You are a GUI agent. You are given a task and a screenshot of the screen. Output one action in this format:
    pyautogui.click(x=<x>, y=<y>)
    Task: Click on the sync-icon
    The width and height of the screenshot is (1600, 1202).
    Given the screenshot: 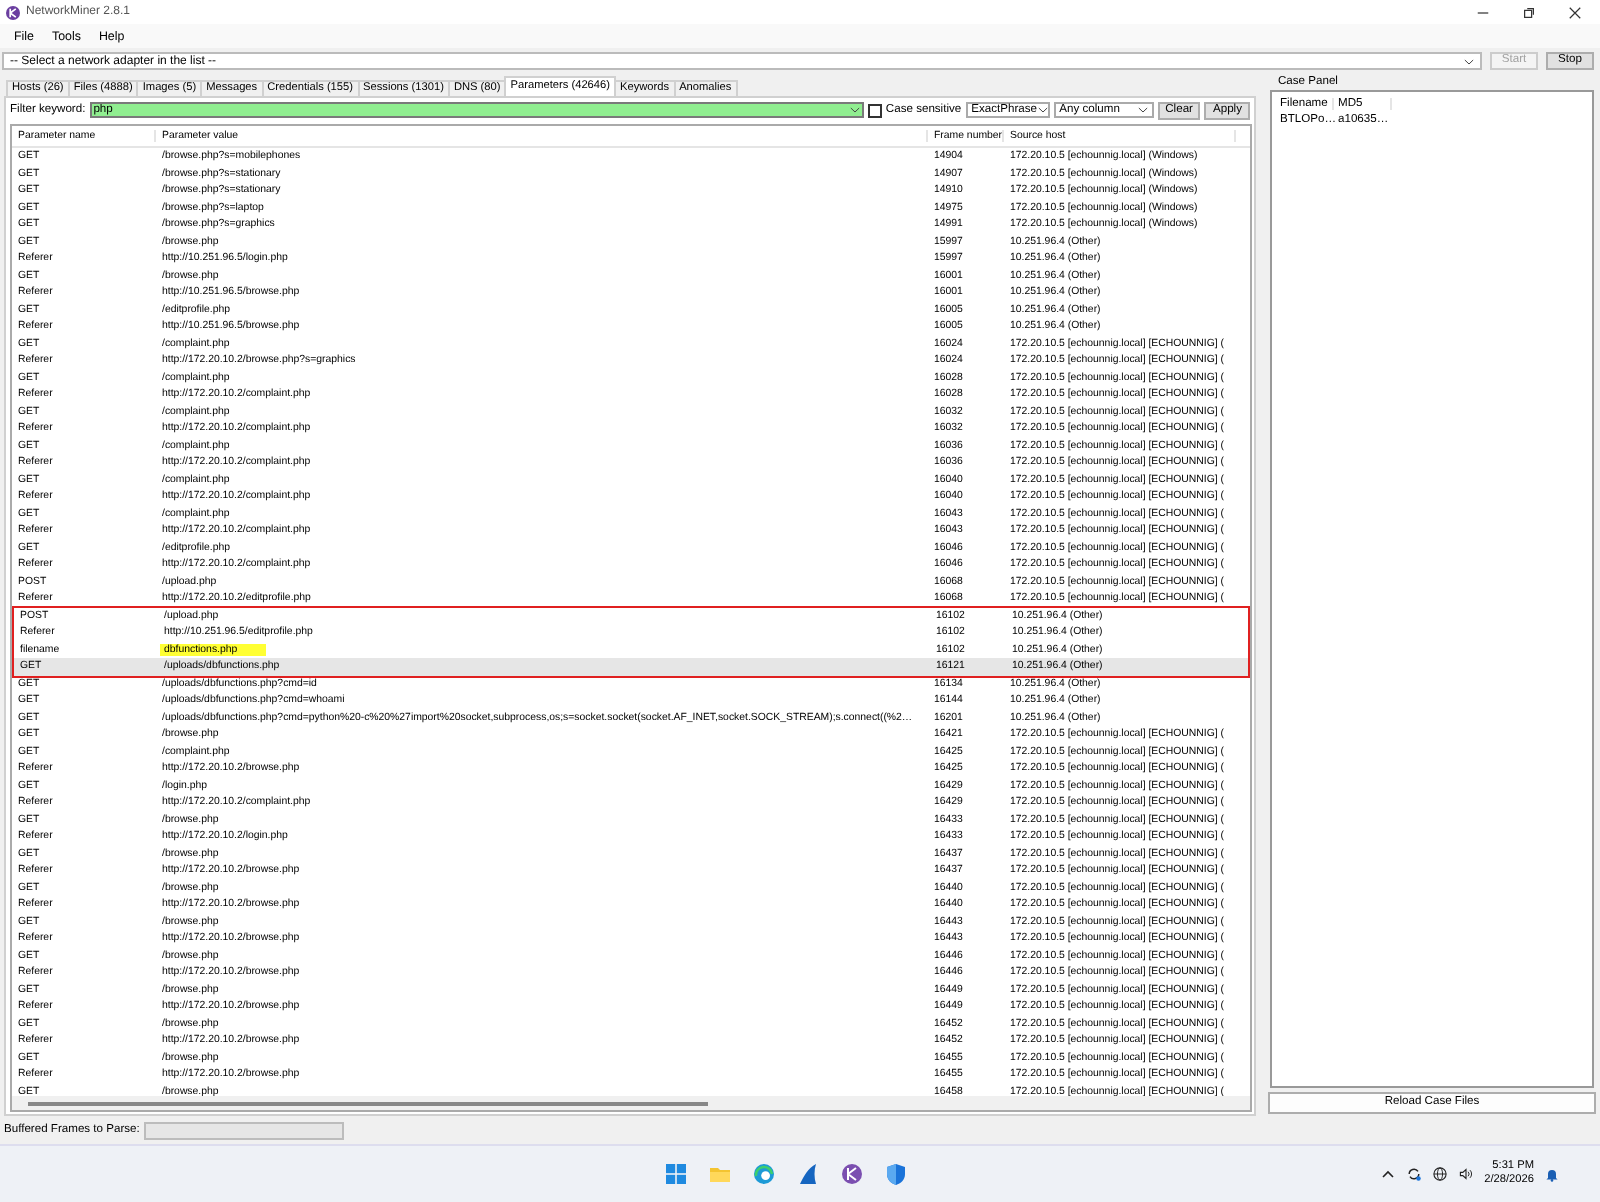 What is the action you would take?
    pyautogui.click(x=1414, y=1174)
    